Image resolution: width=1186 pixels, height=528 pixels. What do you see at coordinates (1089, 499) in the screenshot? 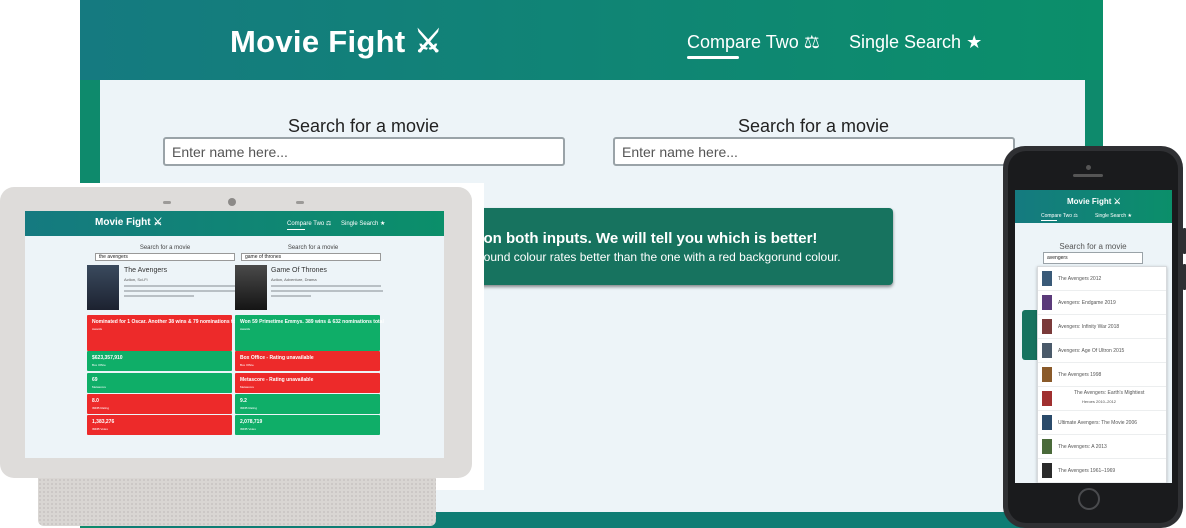
I see `phone-home-button` at bounding box center [1089, 499].